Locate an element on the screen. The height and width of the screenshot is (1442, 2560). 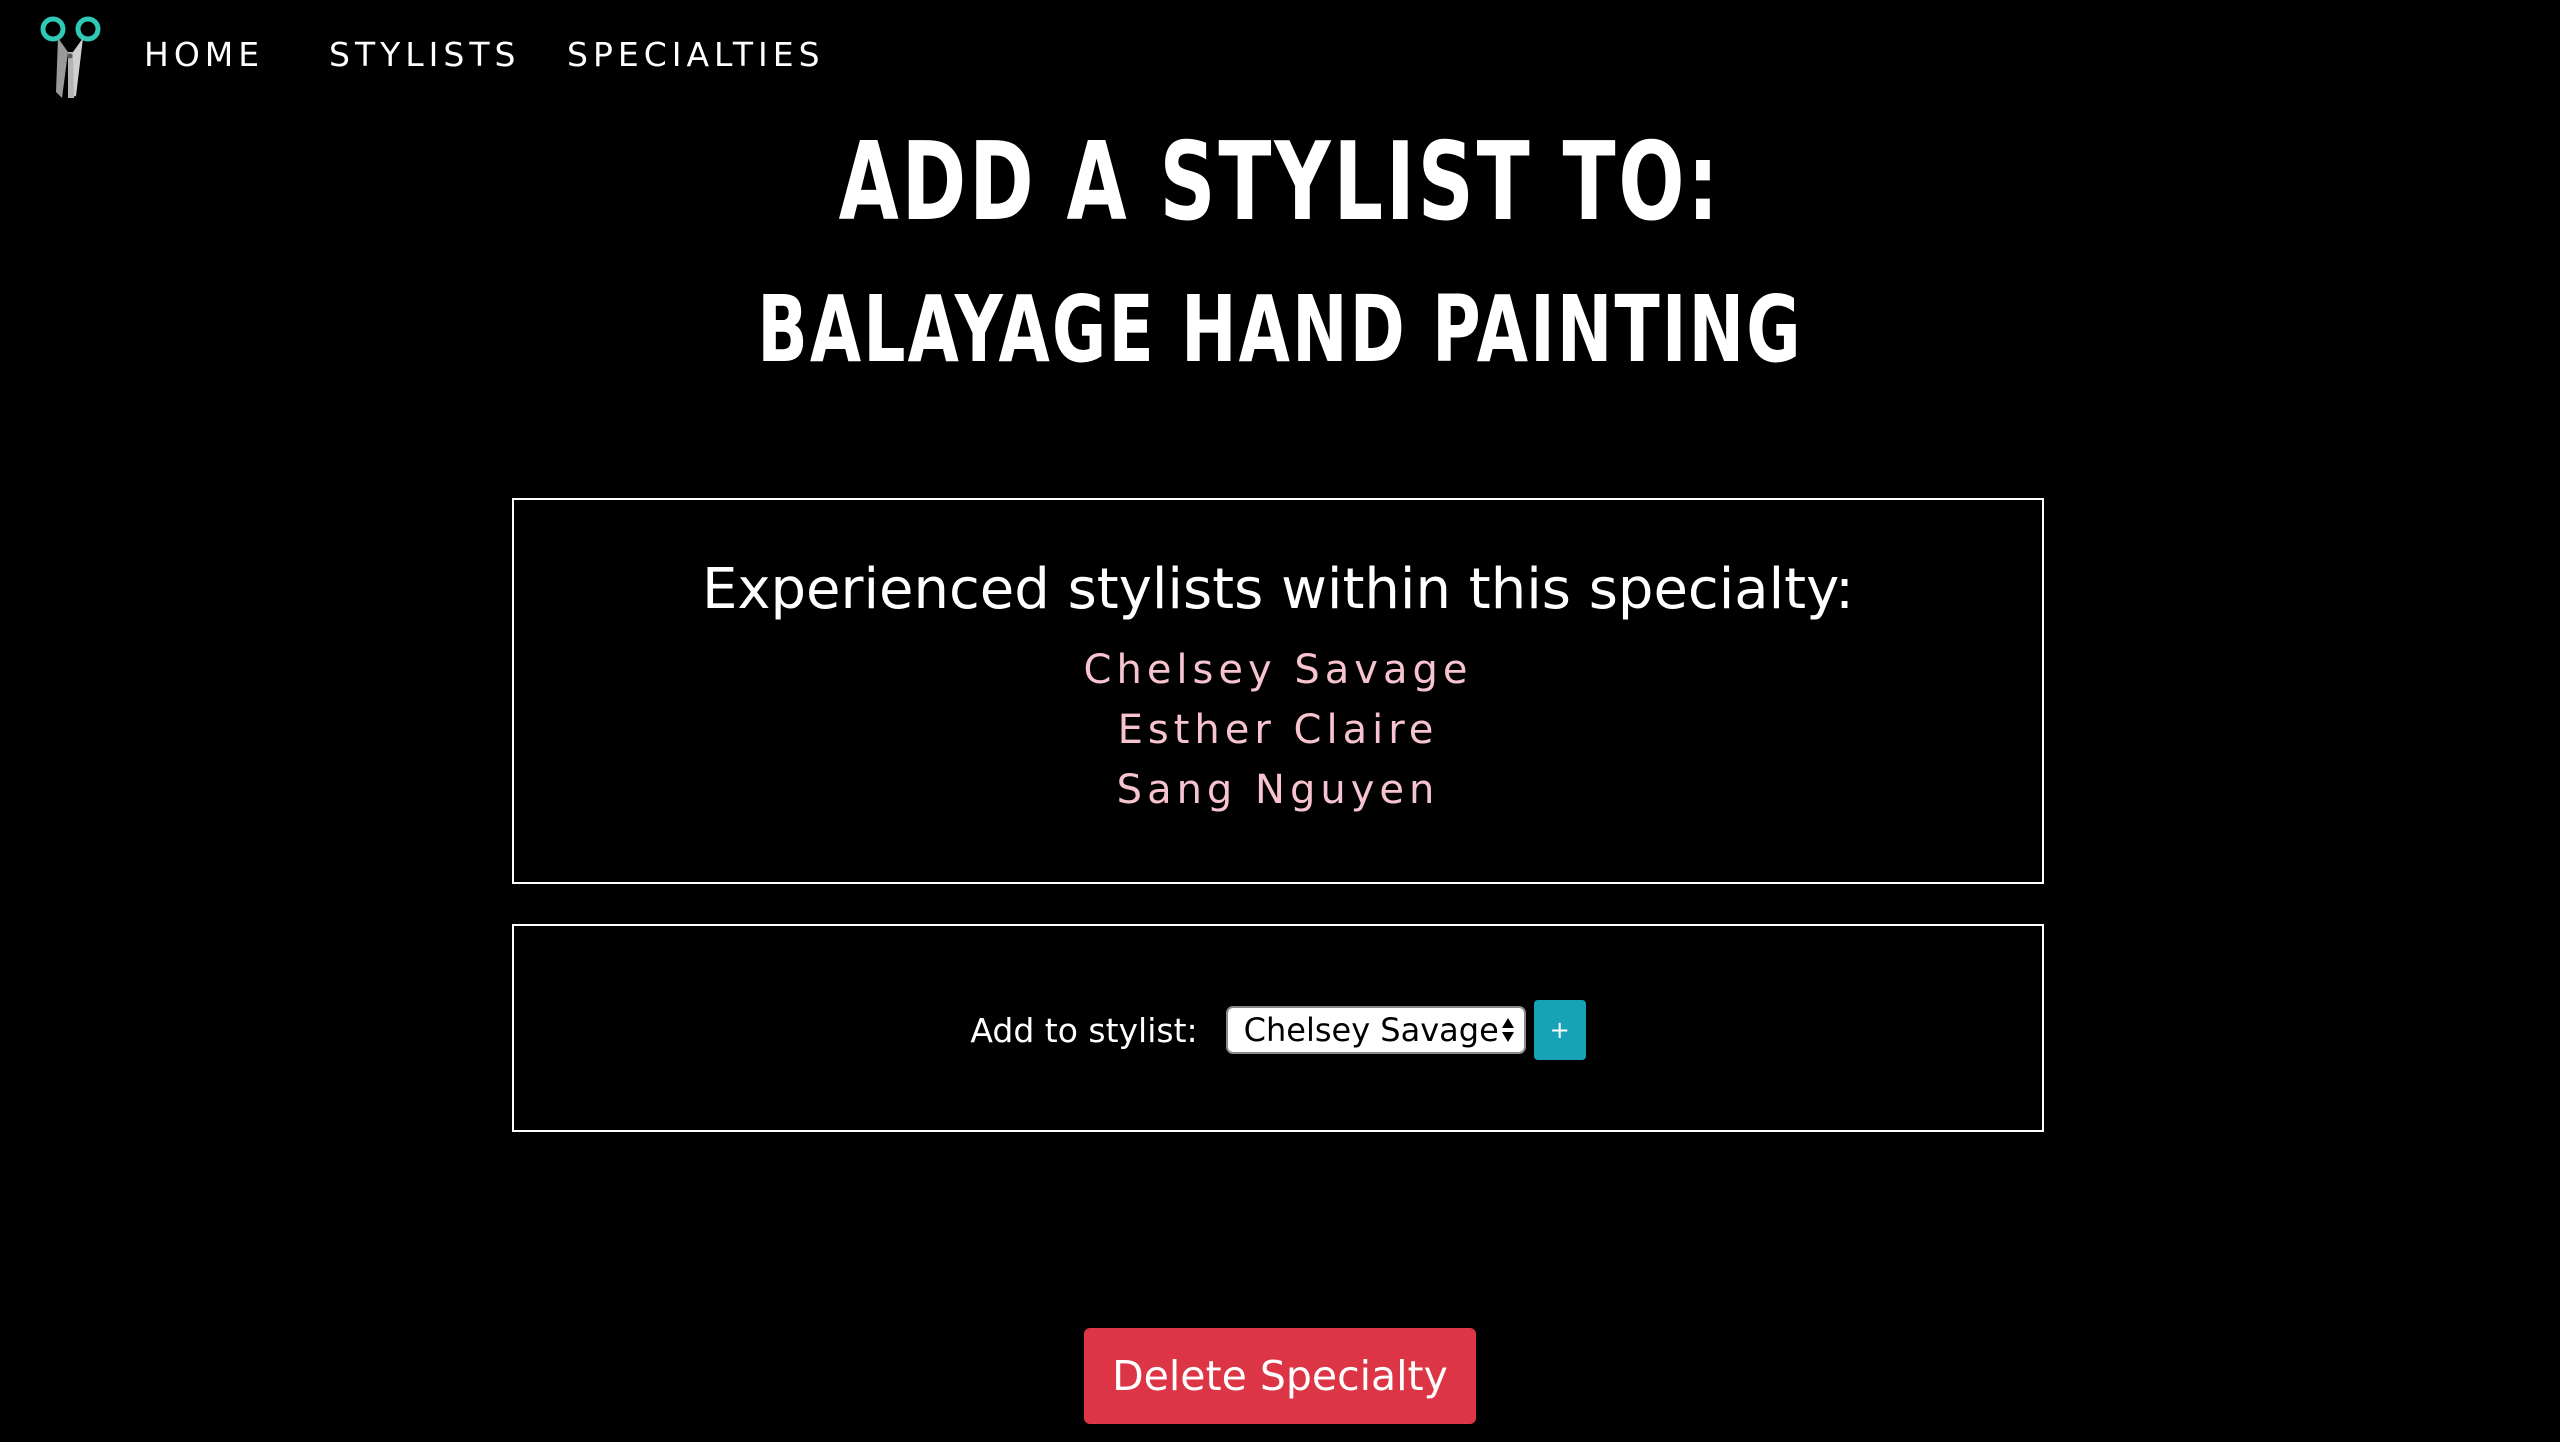
stylist-select-value: Chelsey Savage is located at coordinates (1371, 1030).